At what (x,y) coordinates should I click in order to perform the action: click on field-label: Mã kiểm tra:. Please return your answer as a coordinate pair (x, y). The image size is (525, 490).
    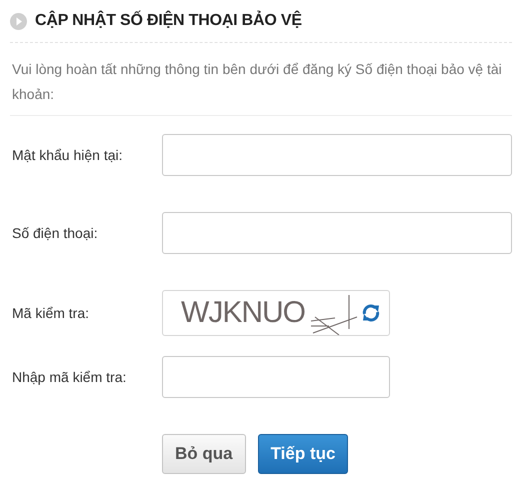
    Looking at the image, I should click on (50, 313).